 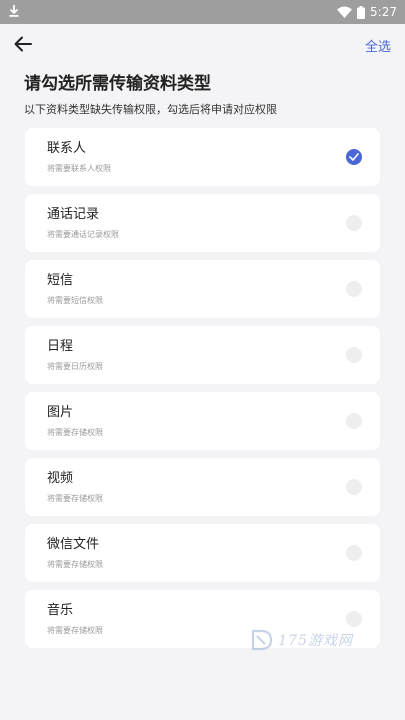 What do you see at coordinates (202, 46) in the screenshot?
I see `header: 全选` at bounding box center [202, 46].